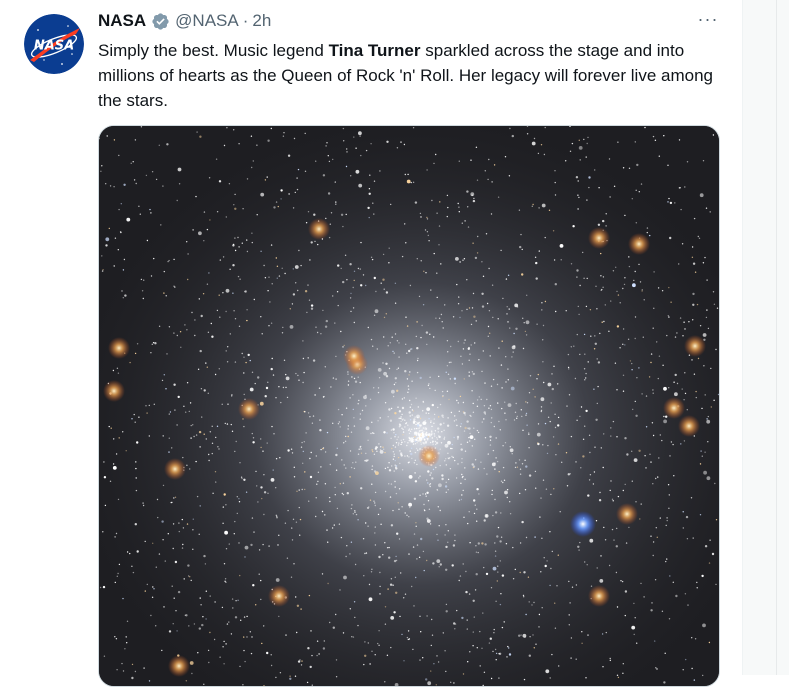 This screenshot has height=687, width=789. What do you see at coordinates (708, 21) in the screenshot?
I see `more-options-icon: ···` at bounding box center [708, 21].